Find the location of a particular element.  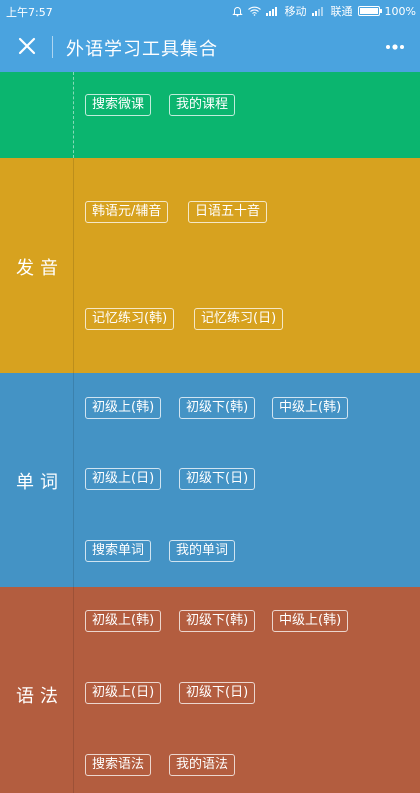

title-divider is located at coordinates (52, 47).